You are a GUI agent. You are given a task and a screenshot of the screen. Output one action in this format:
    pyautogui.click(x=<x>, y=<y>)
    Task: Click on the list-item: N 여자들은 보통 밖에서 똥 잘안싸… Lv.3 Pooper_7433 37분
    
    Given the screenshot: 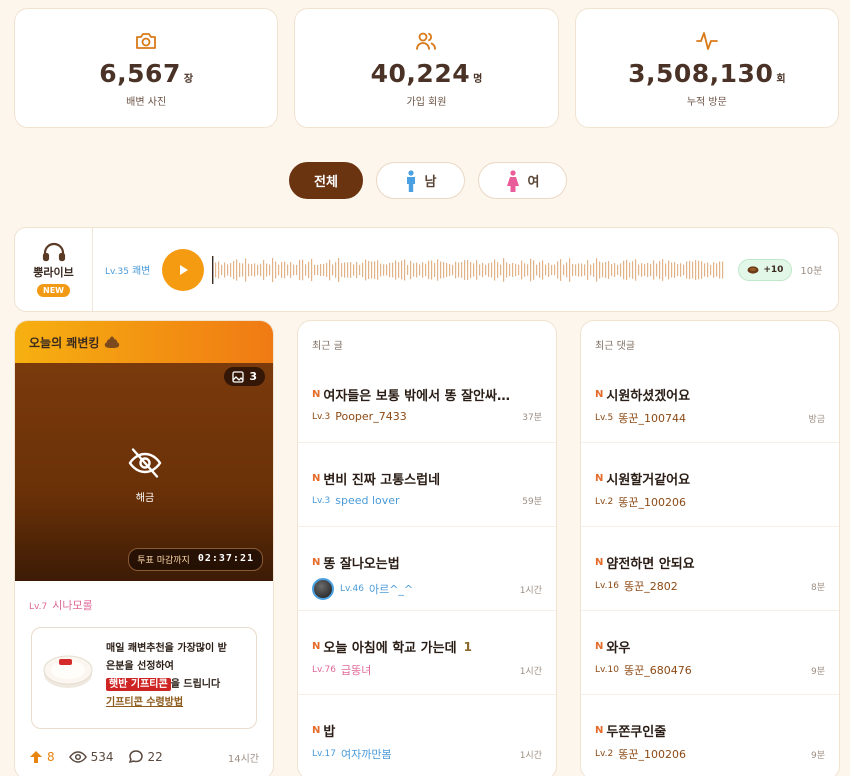 What is the action you would take?
    pyautogui.click(x=427, y=401)
    